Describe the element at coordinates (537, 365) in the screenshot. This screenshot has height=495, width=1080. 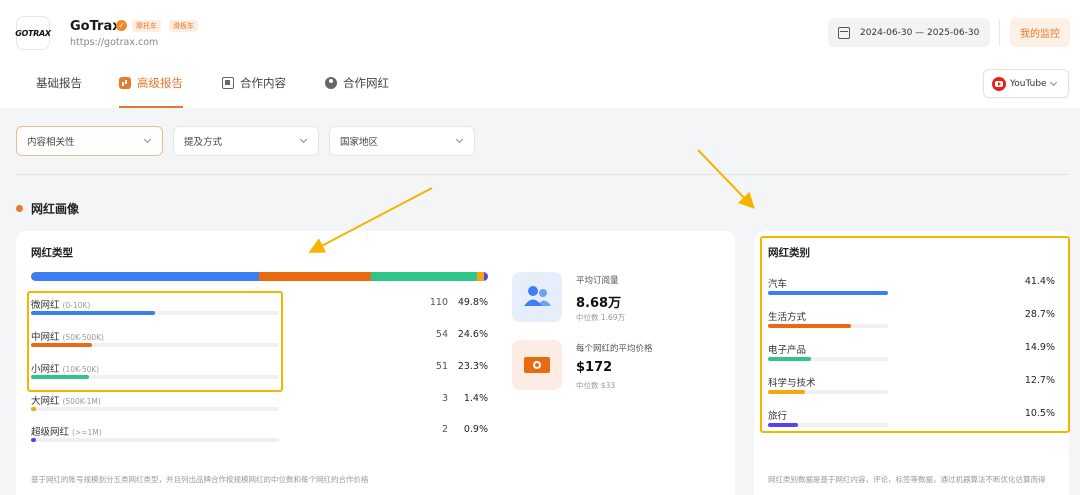
I see `money-icon` at that location.